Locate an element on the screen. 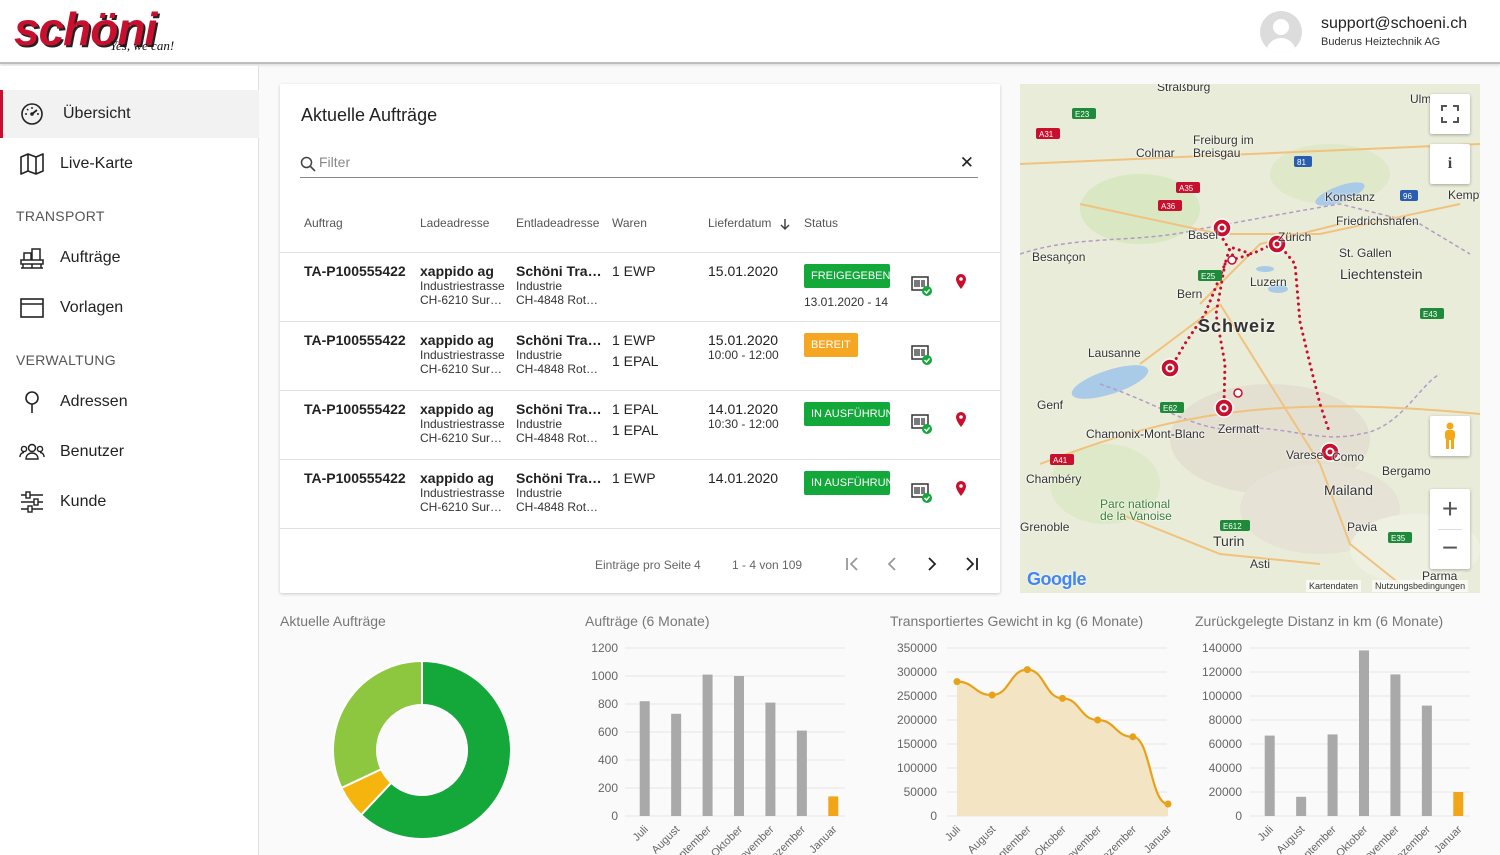 The height and width of the screenshot is (855, 1500). area-fill is located at coordinates (1062, 742).